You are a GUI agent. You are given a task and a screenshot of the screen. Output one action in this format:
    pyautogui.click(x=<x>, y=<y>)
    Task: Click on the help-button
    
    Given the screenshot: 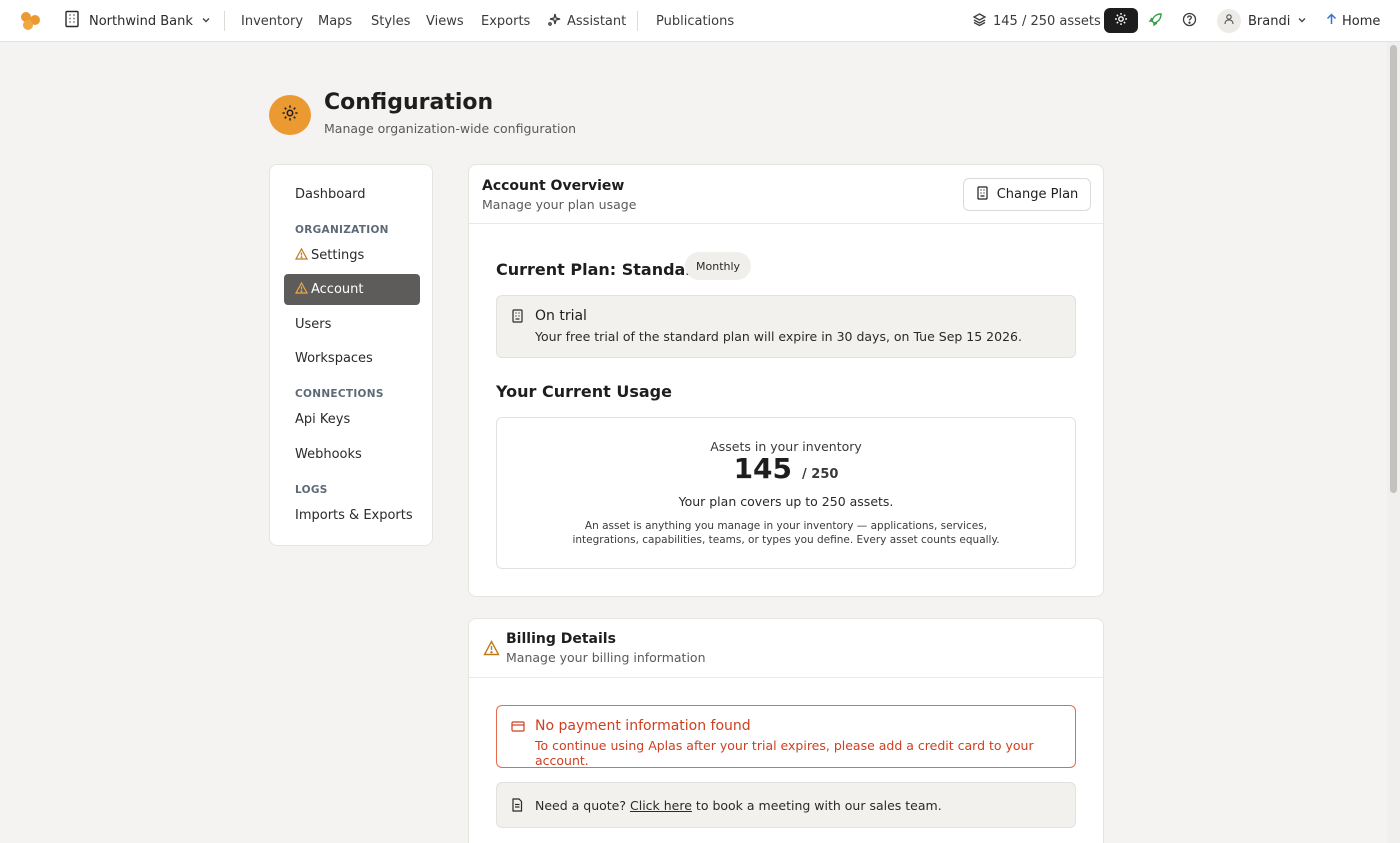 What is the action you would take?
    pyautogui.click(x=1189, y=21)
    